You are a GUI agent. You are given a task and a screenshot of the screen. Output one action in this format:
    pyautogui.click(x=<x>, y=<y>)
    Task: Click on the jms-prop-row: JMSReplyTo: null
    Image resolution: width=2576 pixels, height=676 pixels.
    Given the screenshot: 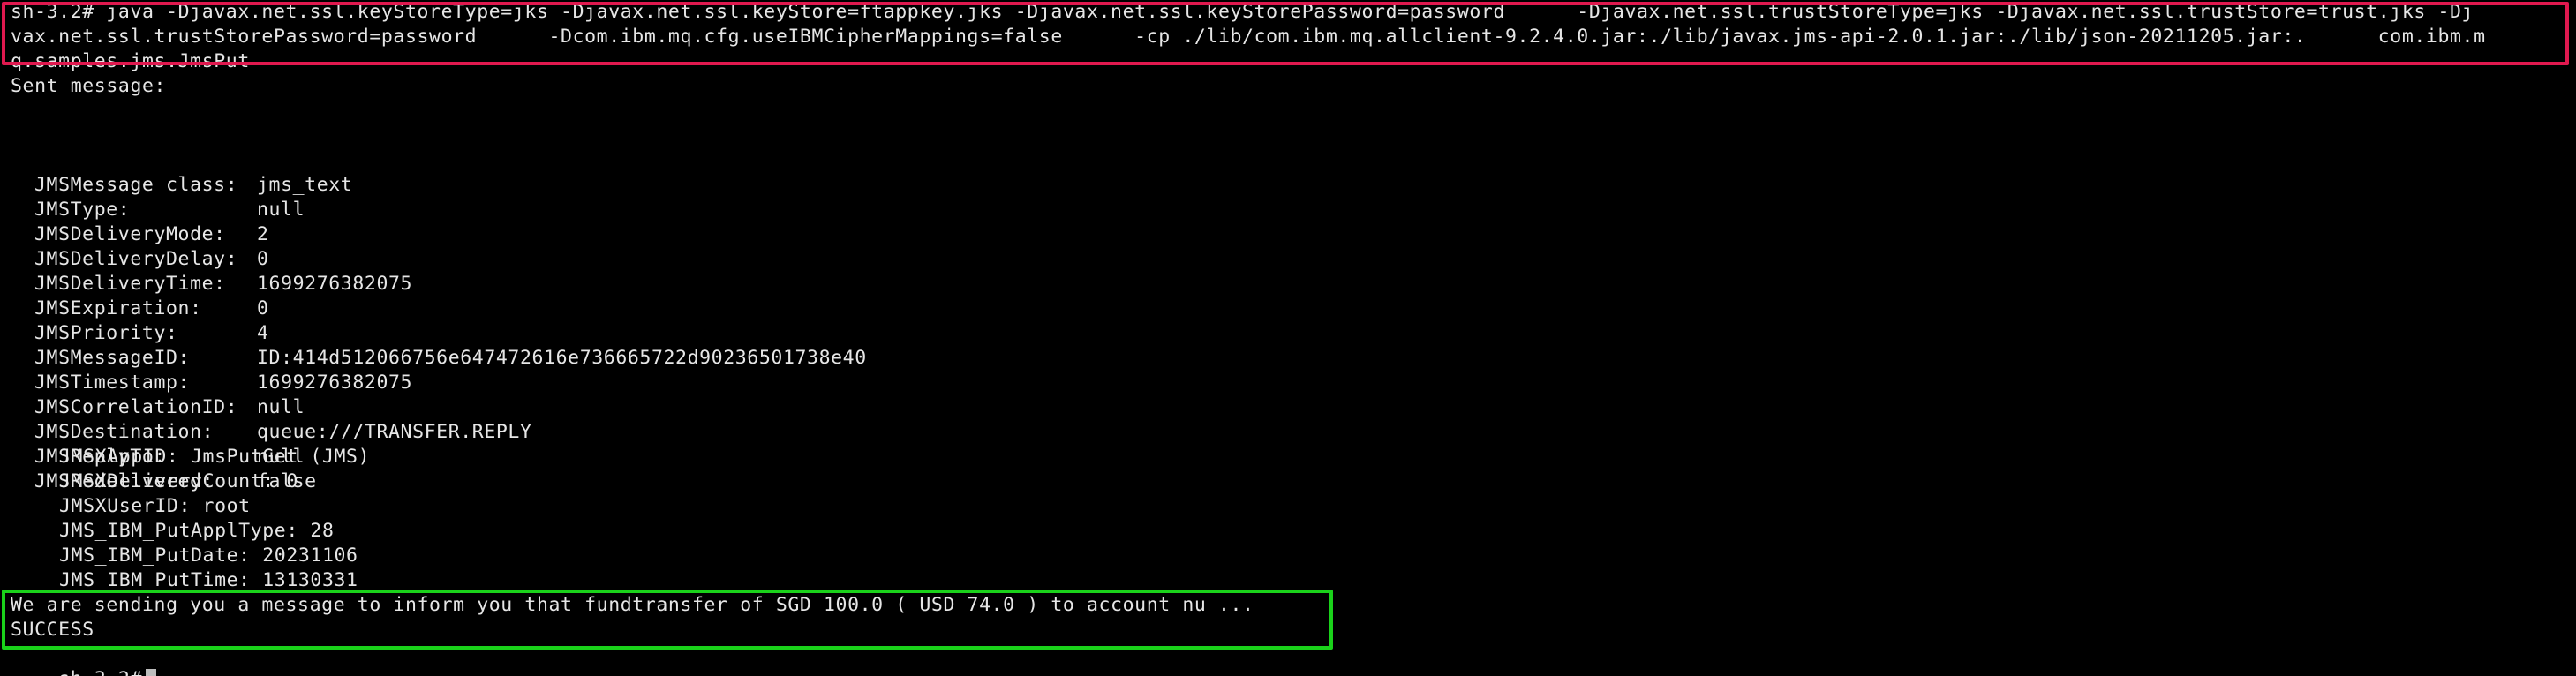 What is the action you would take?
    pyautogui.click(x=170, y=431)
    